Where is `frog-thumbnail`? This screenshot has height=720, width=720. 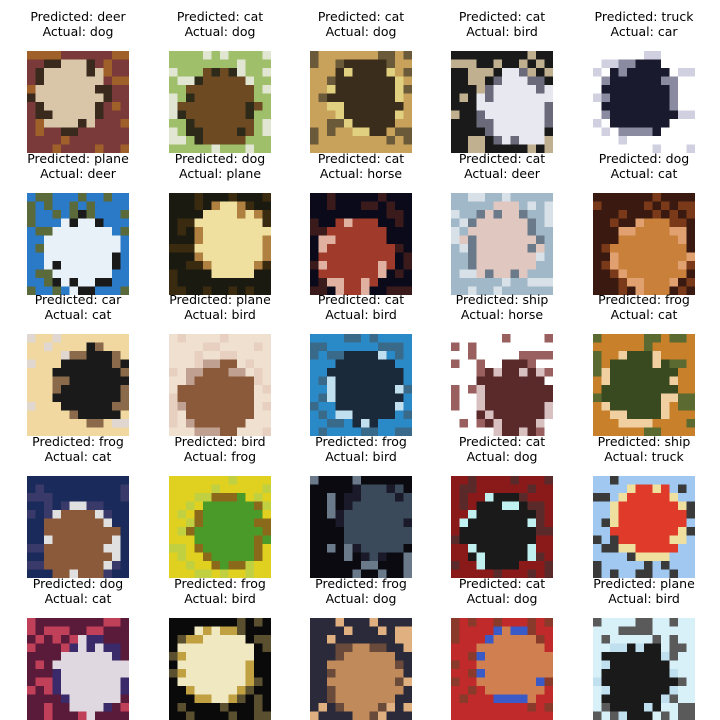 frog-thumbnail is located at coordinates (220, 527).